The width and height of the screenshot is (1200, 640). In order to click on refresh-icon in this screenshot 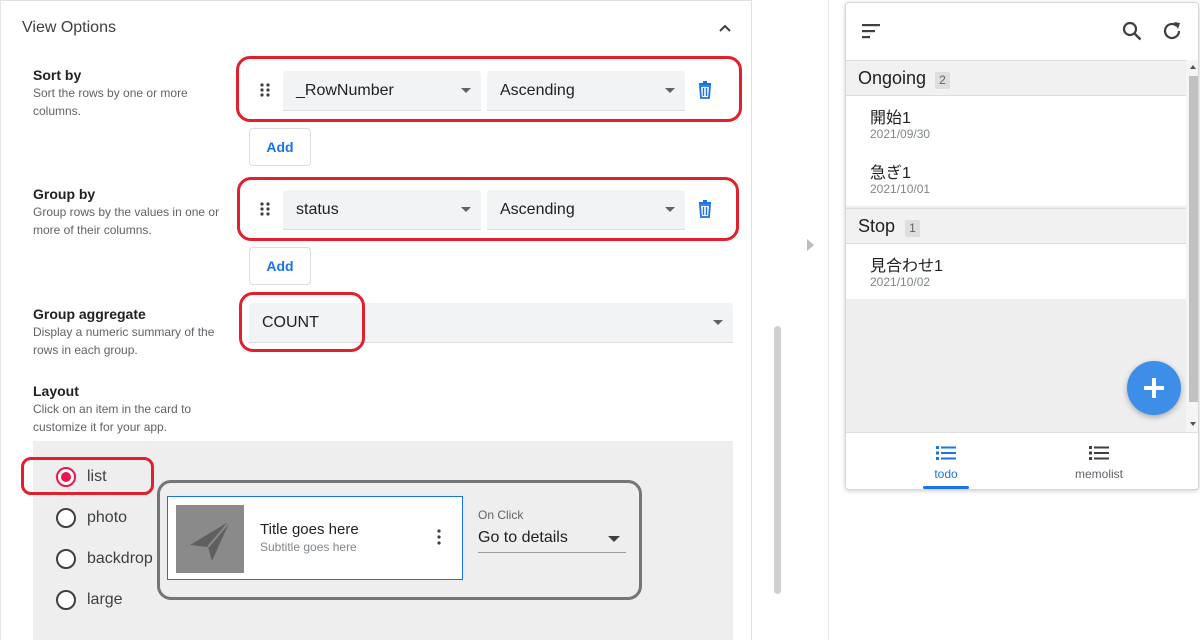, I will do `click(1172, 31)`.